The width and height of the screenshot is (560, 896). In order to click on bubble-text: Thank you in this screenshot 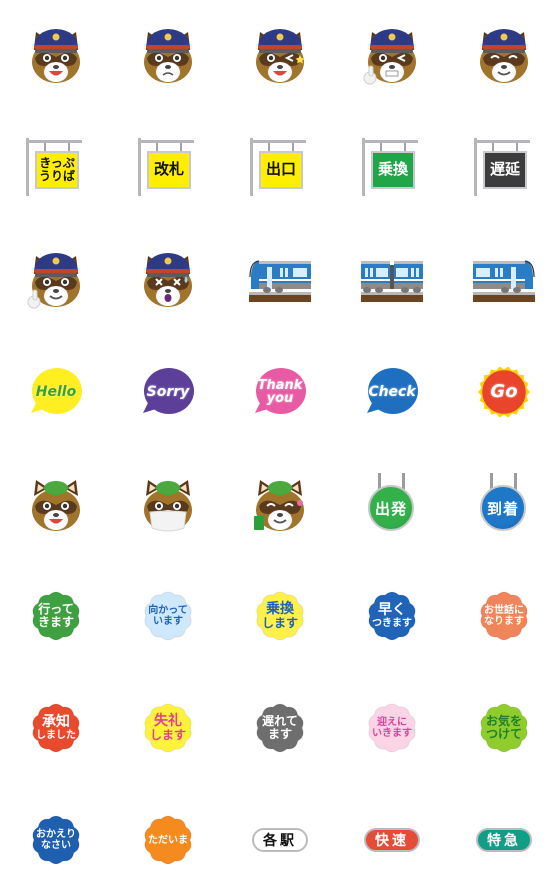, I will do `click(280, 392)`.